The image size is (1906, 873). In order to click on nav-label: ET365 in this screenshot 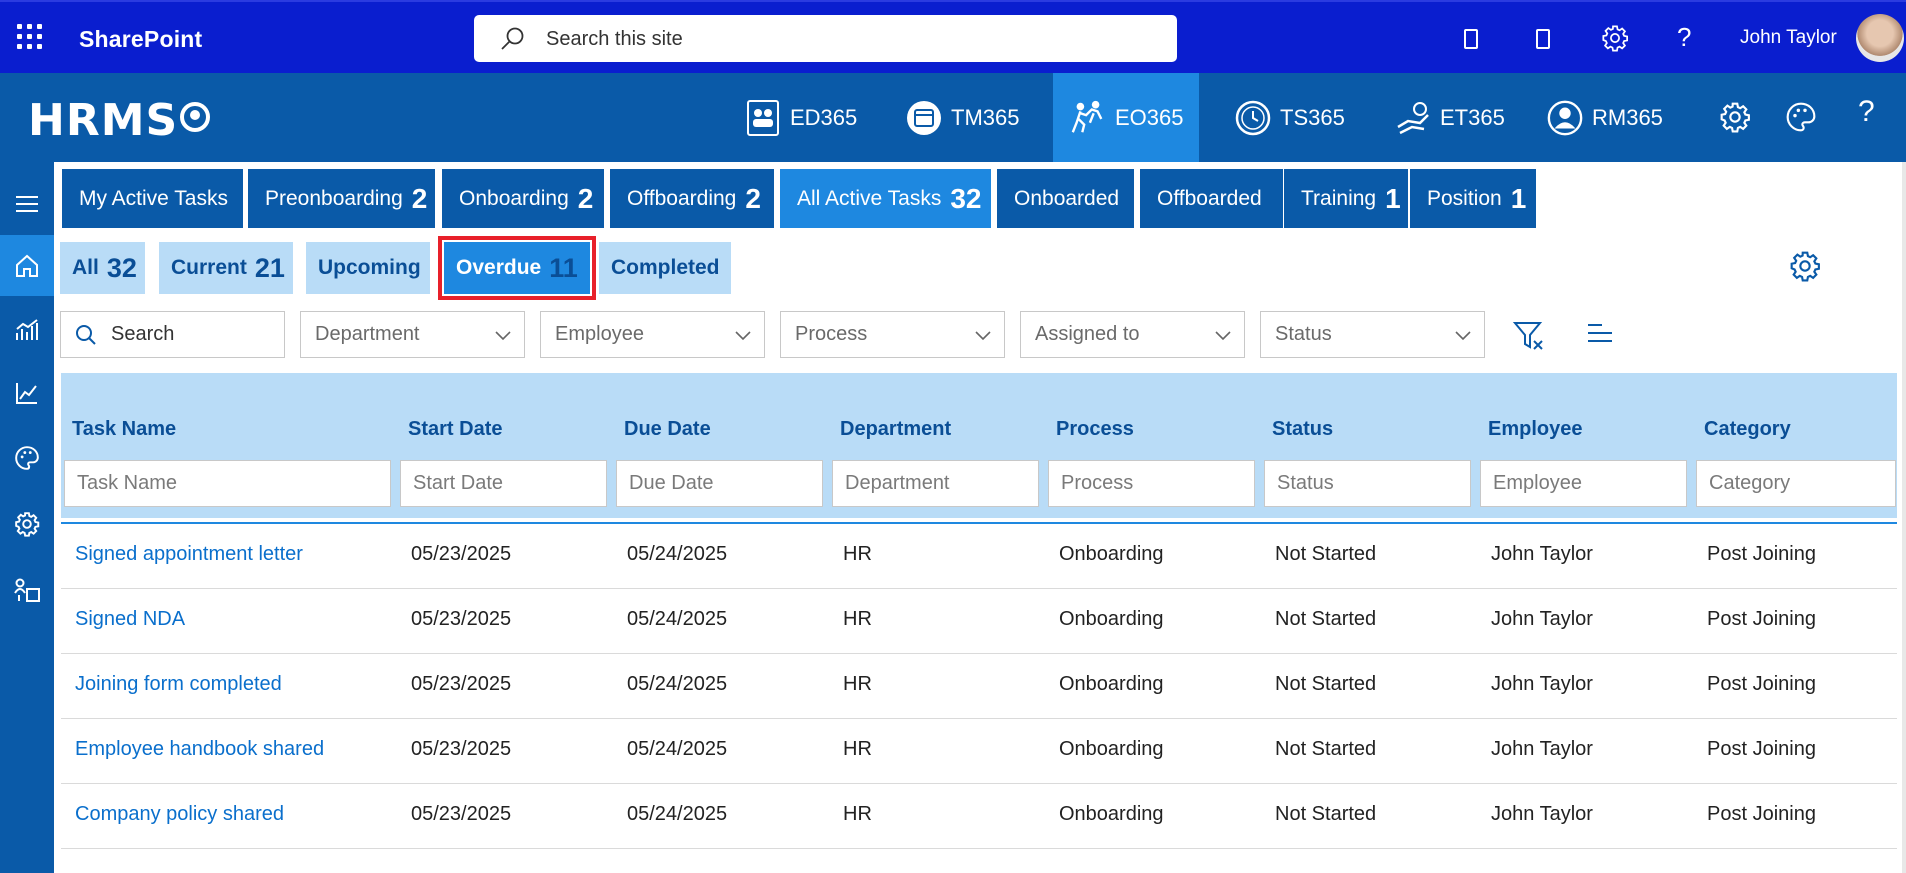, I will do `click(1472, 117)`.